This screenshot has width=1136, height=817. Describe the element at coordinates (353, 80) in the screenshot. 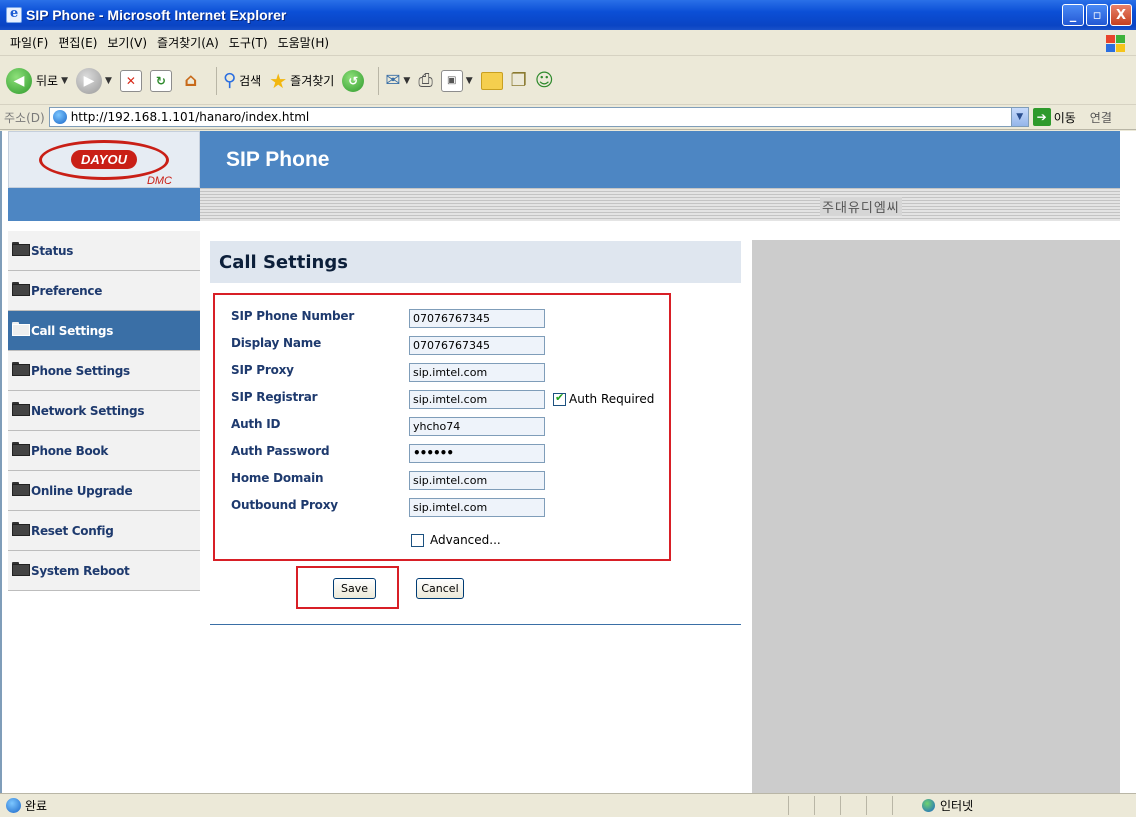

I see `history-button: ↺` at that location.